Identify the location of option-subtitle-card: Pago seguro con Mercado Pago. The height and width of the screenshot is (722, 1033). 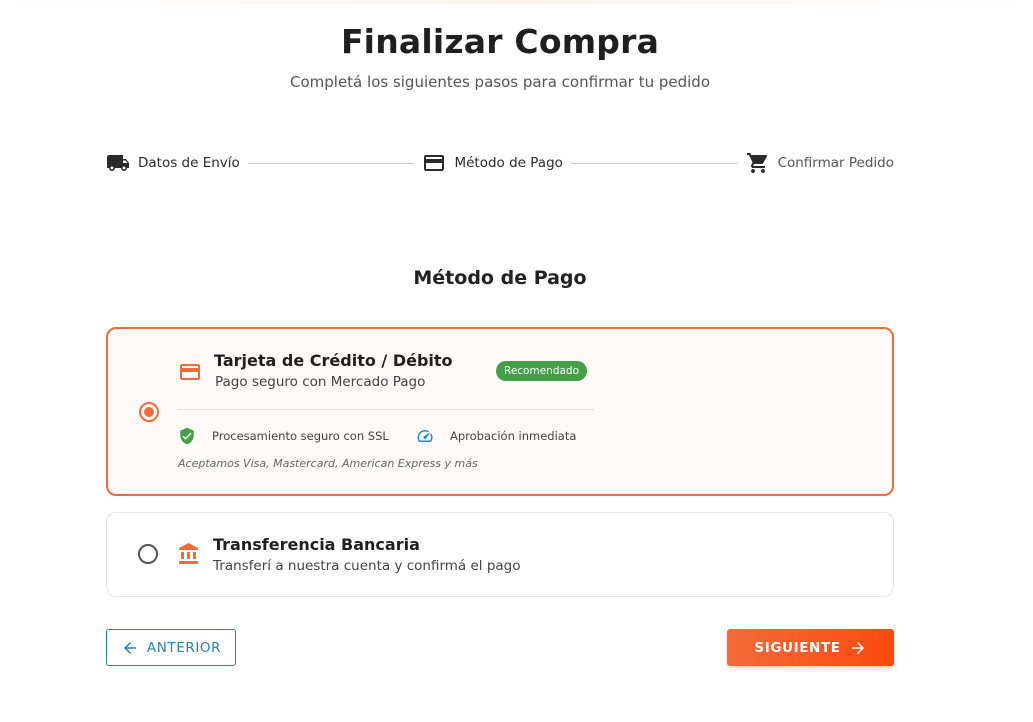
(320, 382).